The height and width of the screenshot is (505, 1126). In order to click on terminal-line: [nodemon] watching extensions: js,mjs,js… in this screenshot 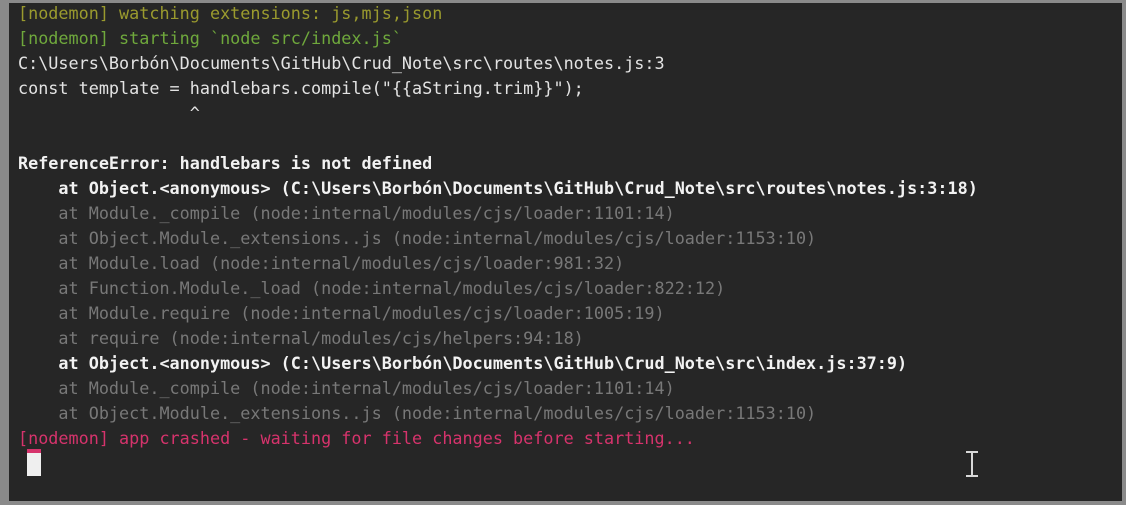, I will do `click(230, 13)`.